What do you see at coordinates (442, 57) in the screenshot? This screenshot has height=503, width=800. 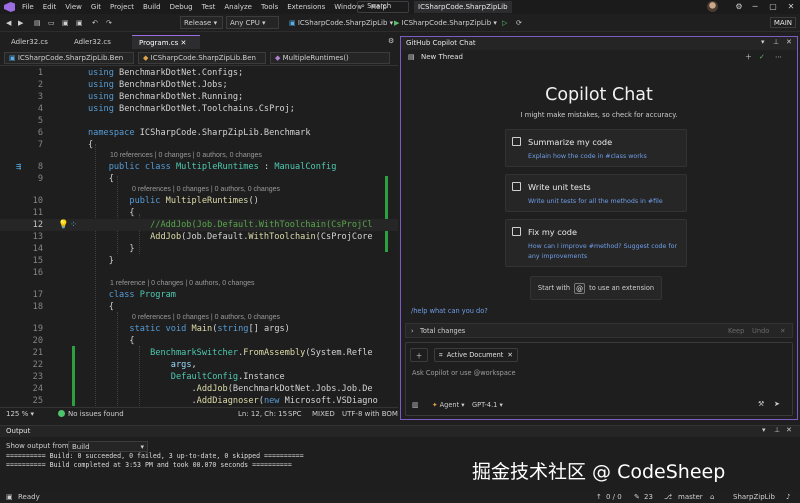 I see `new-thread-label: New Thread` at bounding box center [442, 57].